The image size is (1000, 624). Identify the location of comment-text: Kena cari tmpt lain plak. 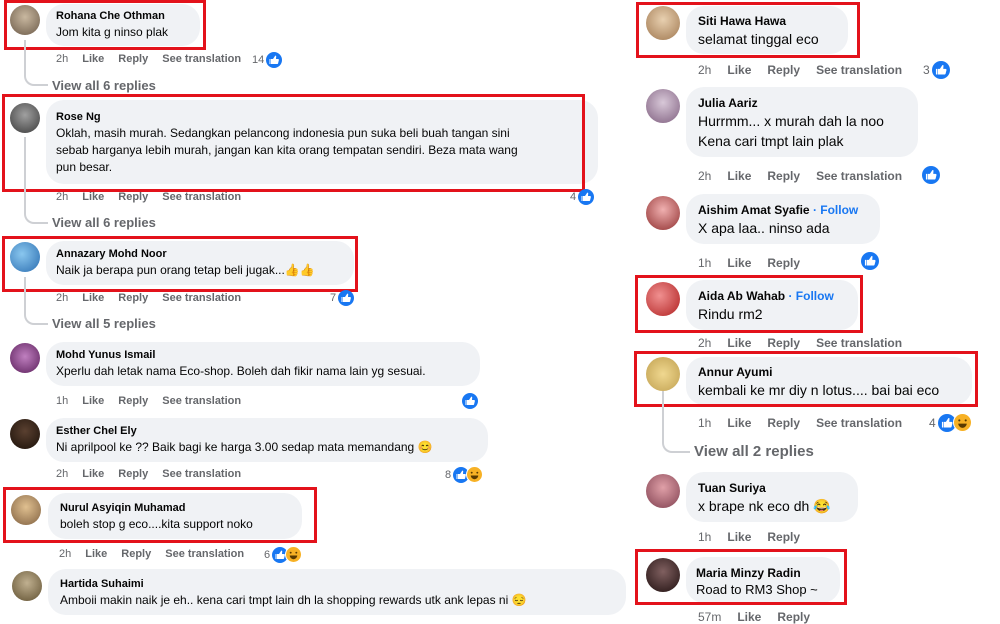
(771, 141).